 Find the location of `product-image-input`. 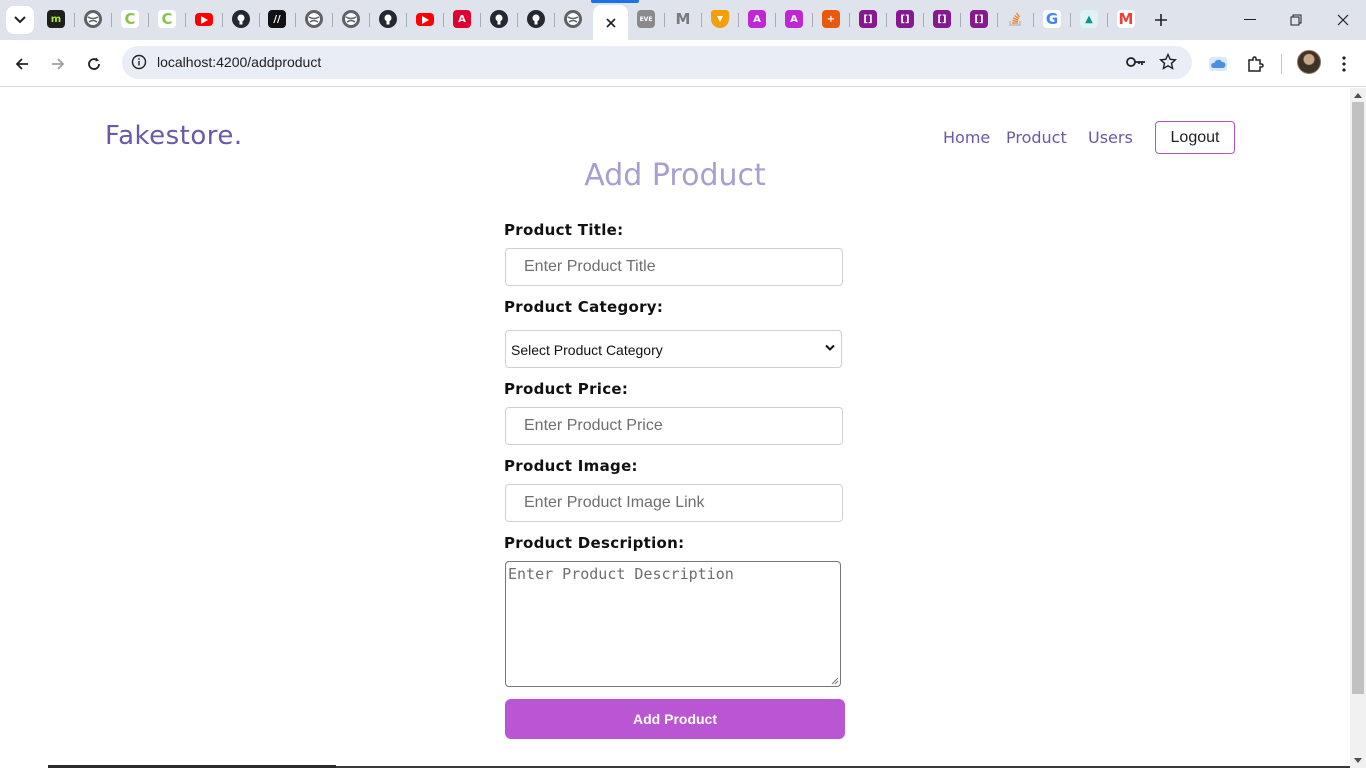

product-image-input is located at coordinates (674, 503).